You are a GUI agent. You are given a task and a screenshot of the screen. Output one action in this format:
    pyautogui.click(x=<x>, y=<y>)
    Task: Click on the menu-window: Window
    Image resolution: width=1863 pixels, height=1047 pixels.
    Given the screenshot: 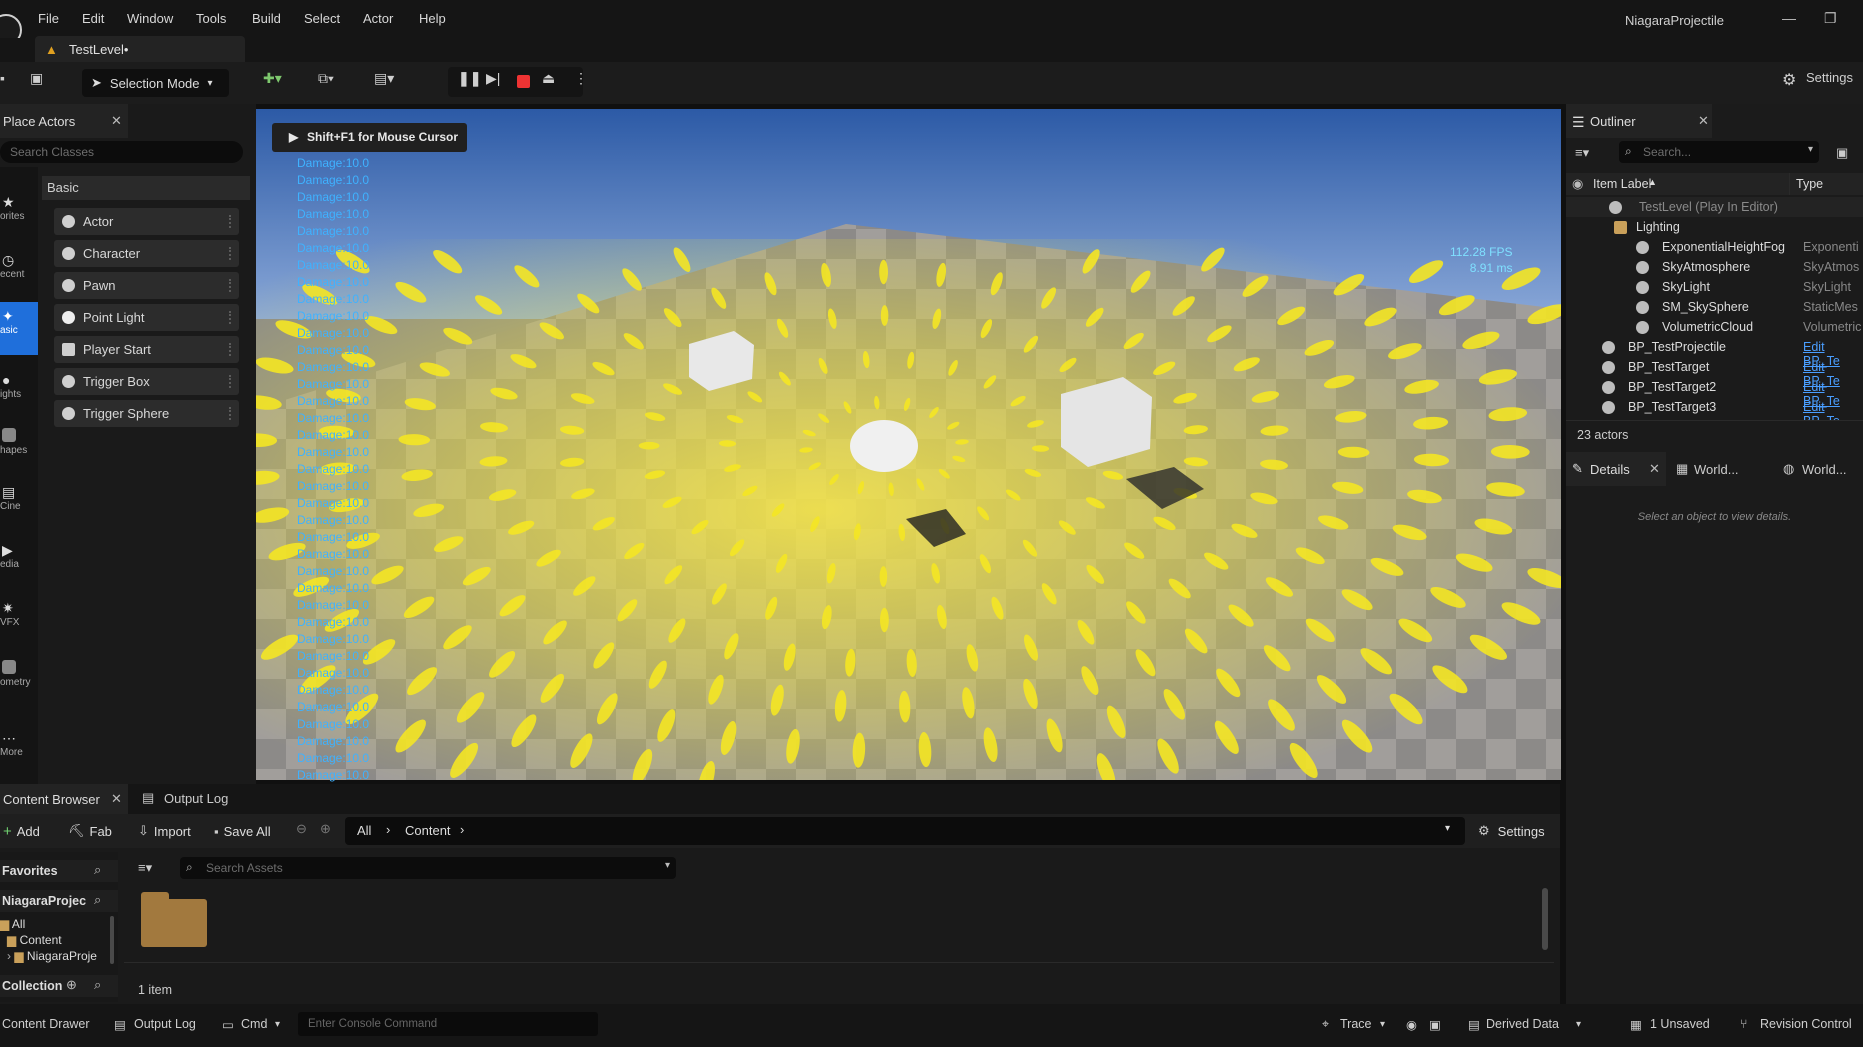 What is the action you would take?
    pyautogui.click(x=150, y=18)
    